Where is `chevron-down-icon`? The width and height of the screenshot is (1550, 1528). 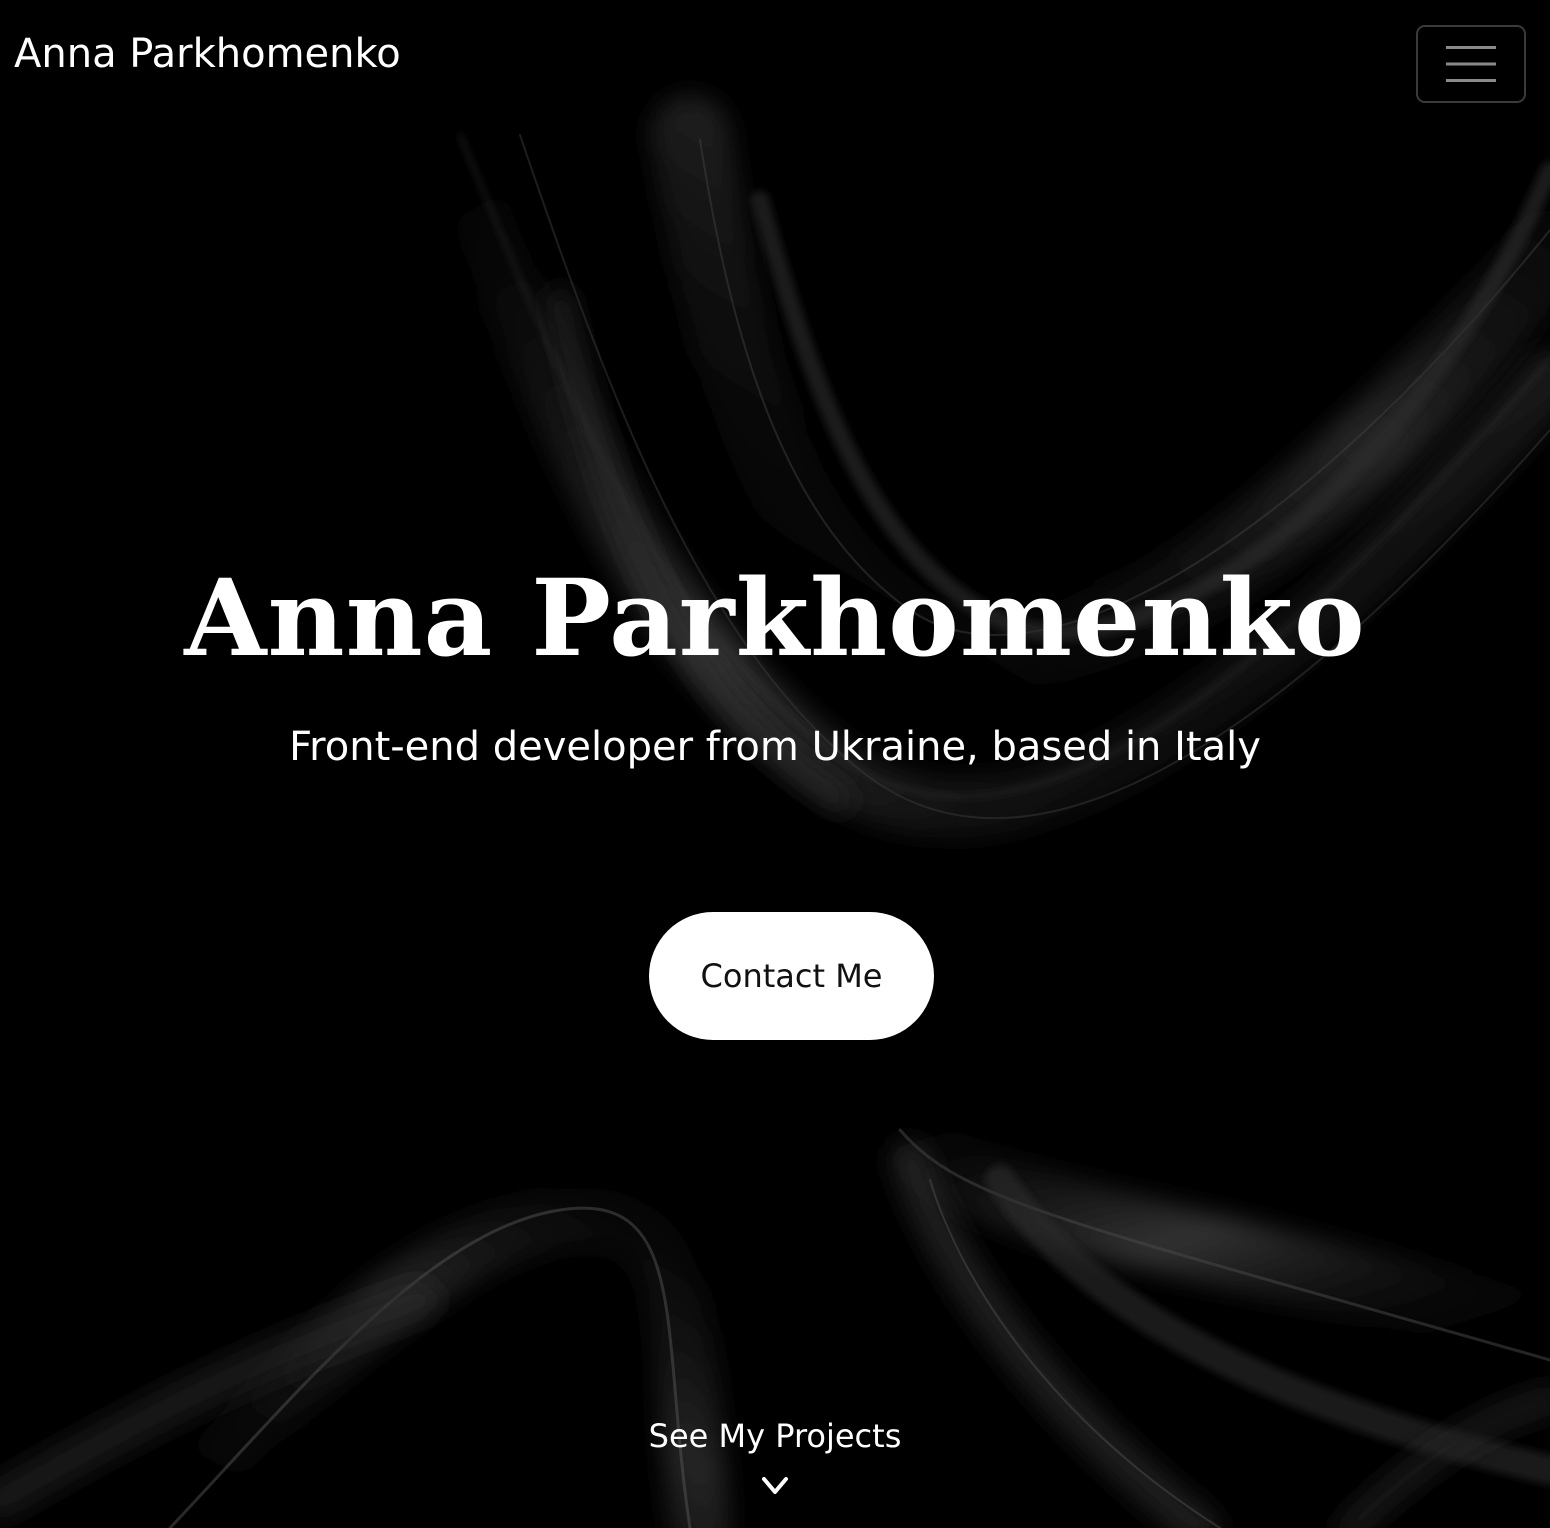
chevron-down-icon is located at coordinates (775, 1486).